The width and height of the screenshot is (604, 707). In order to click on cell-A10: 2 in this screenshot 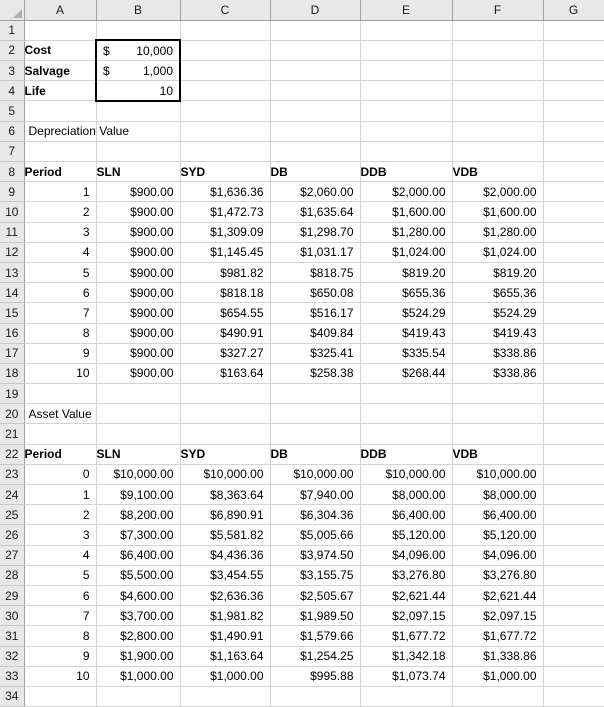, I will do `click(60, 212)`.